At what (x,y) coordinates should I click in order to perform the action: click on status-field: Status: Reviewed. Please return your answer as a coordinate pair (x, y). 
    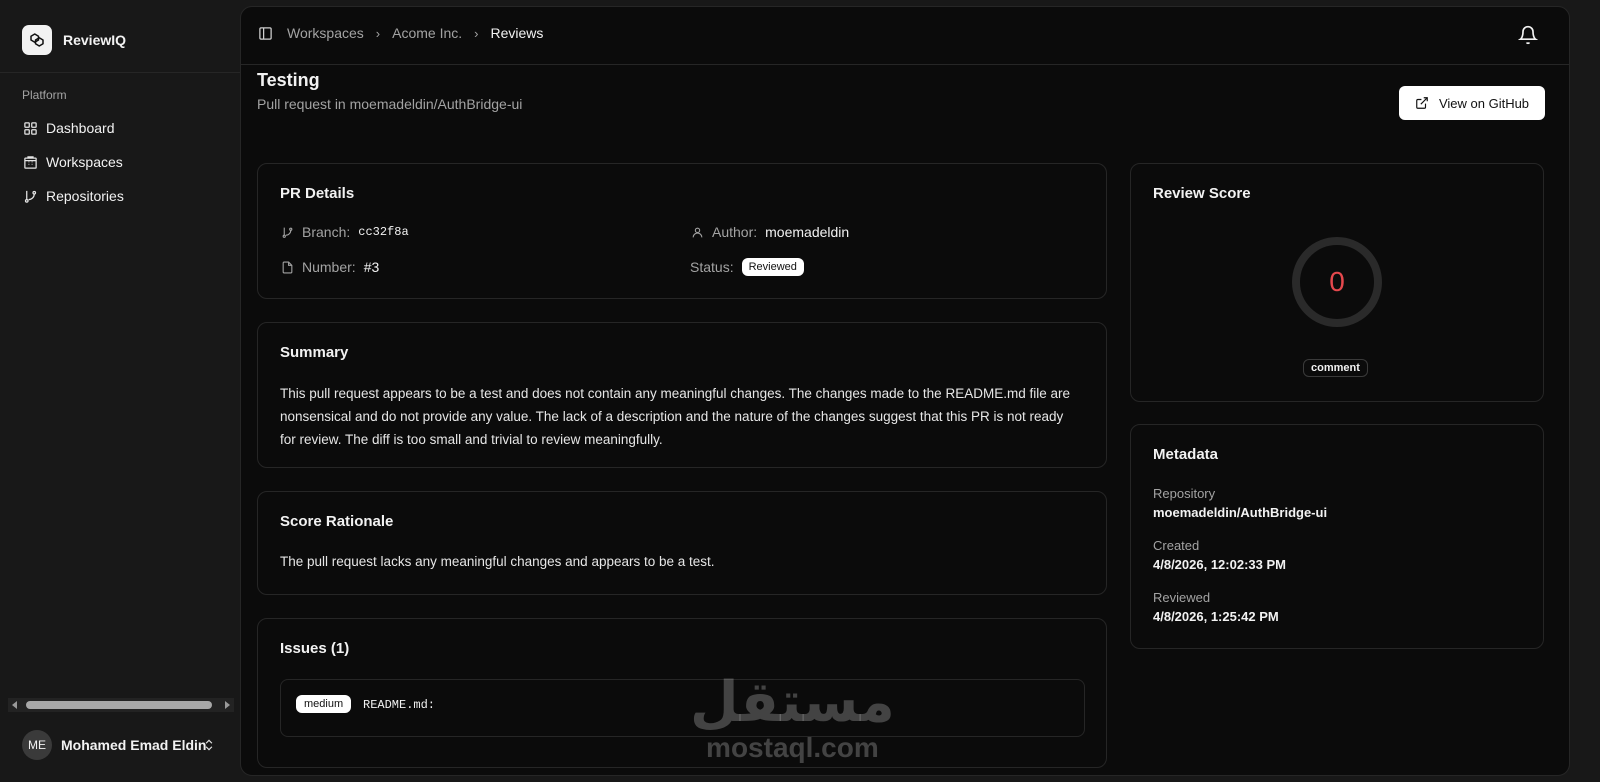
    Looking at the image, I should click on (747, 267).